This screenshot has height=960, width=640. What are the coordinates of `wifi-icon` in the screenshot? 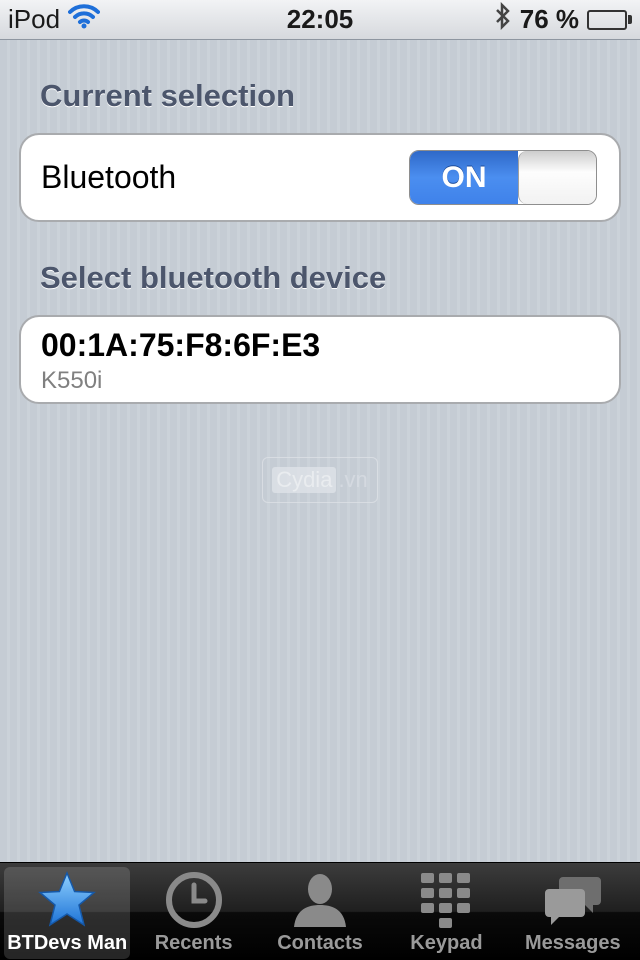 It's located at (84, 19).